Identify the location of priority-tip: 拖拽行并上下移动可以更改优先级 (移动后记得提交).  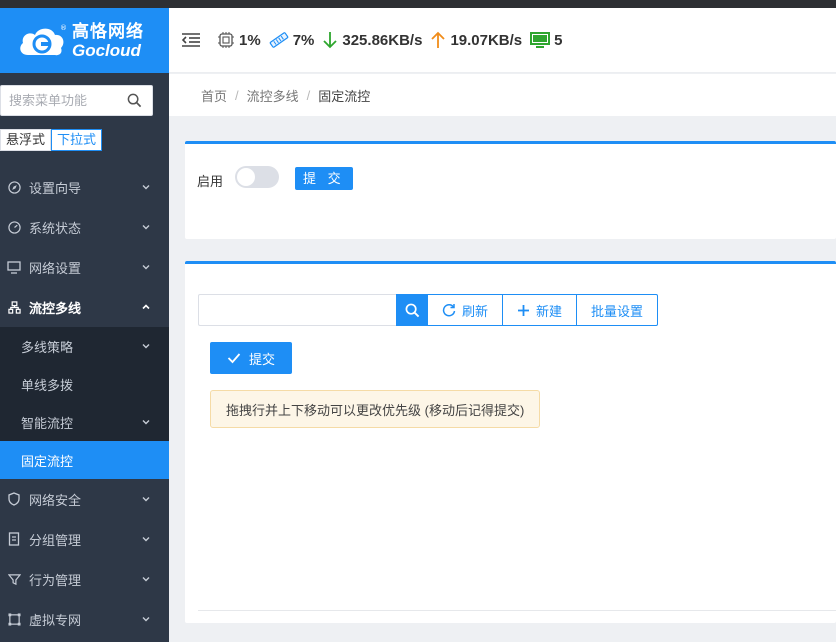
(375, 409).